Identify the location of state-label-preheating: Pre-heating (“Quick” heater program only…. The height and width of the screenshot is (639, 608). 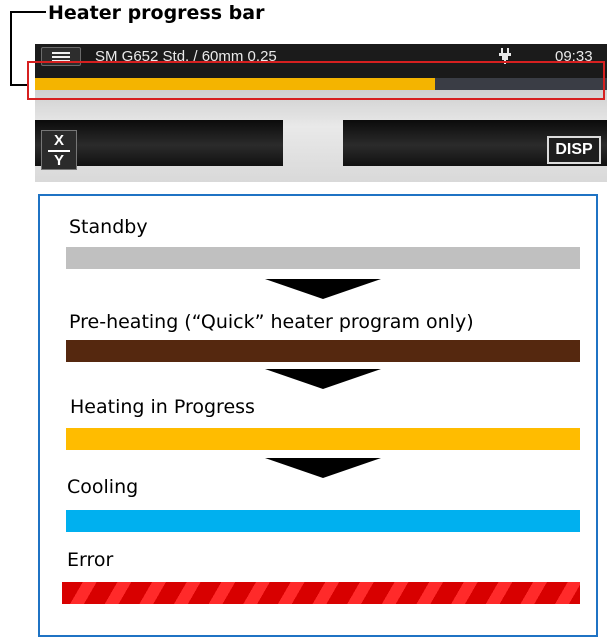
(271, 322).